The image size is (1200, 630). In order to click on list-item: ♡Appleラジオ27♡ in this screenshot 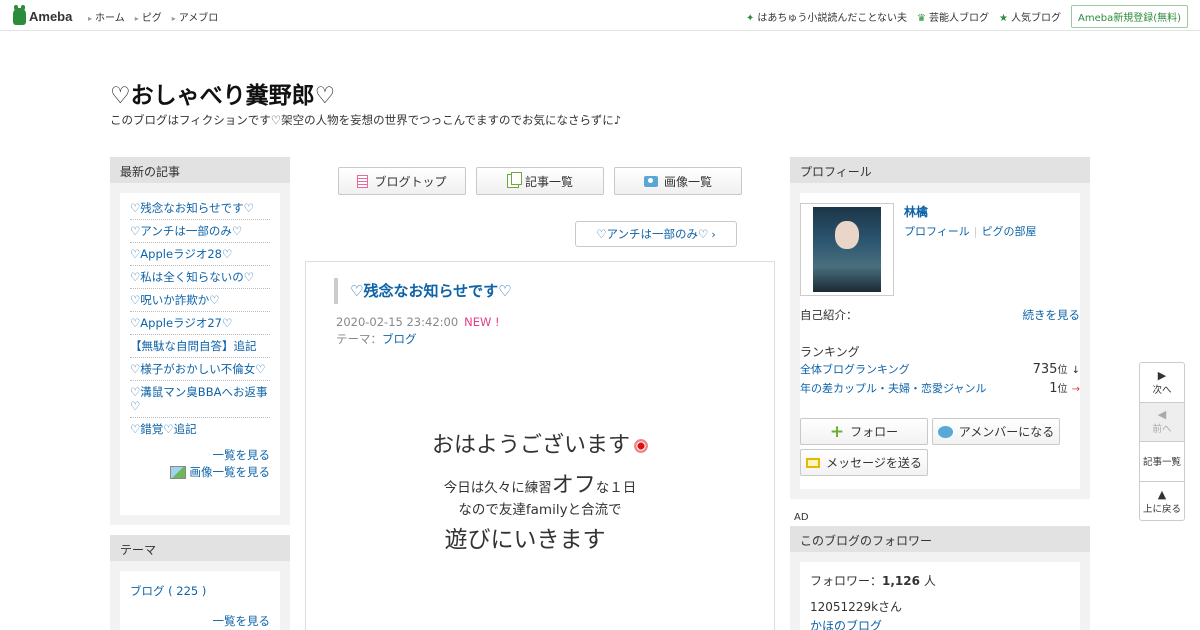, I will do `click(200, 323)`.